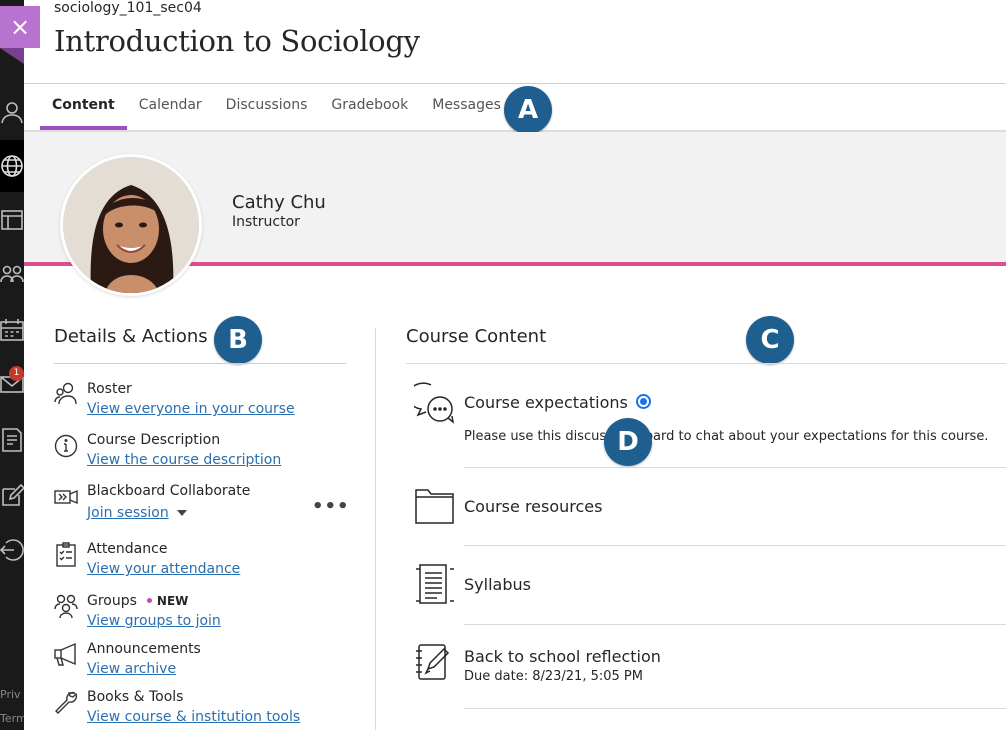 The height and width of the screenshot is (730, 1006). I want to click on organizations-icon, so click(12, 274).